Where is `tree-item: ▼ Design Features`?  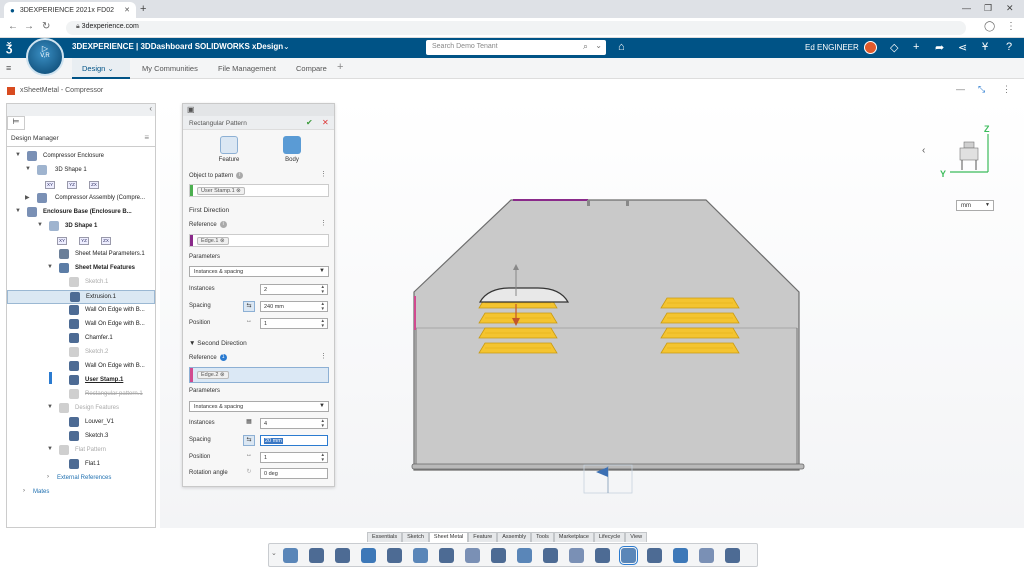 tree-item: ▼ Design Features is located at coordinates (81, 409).